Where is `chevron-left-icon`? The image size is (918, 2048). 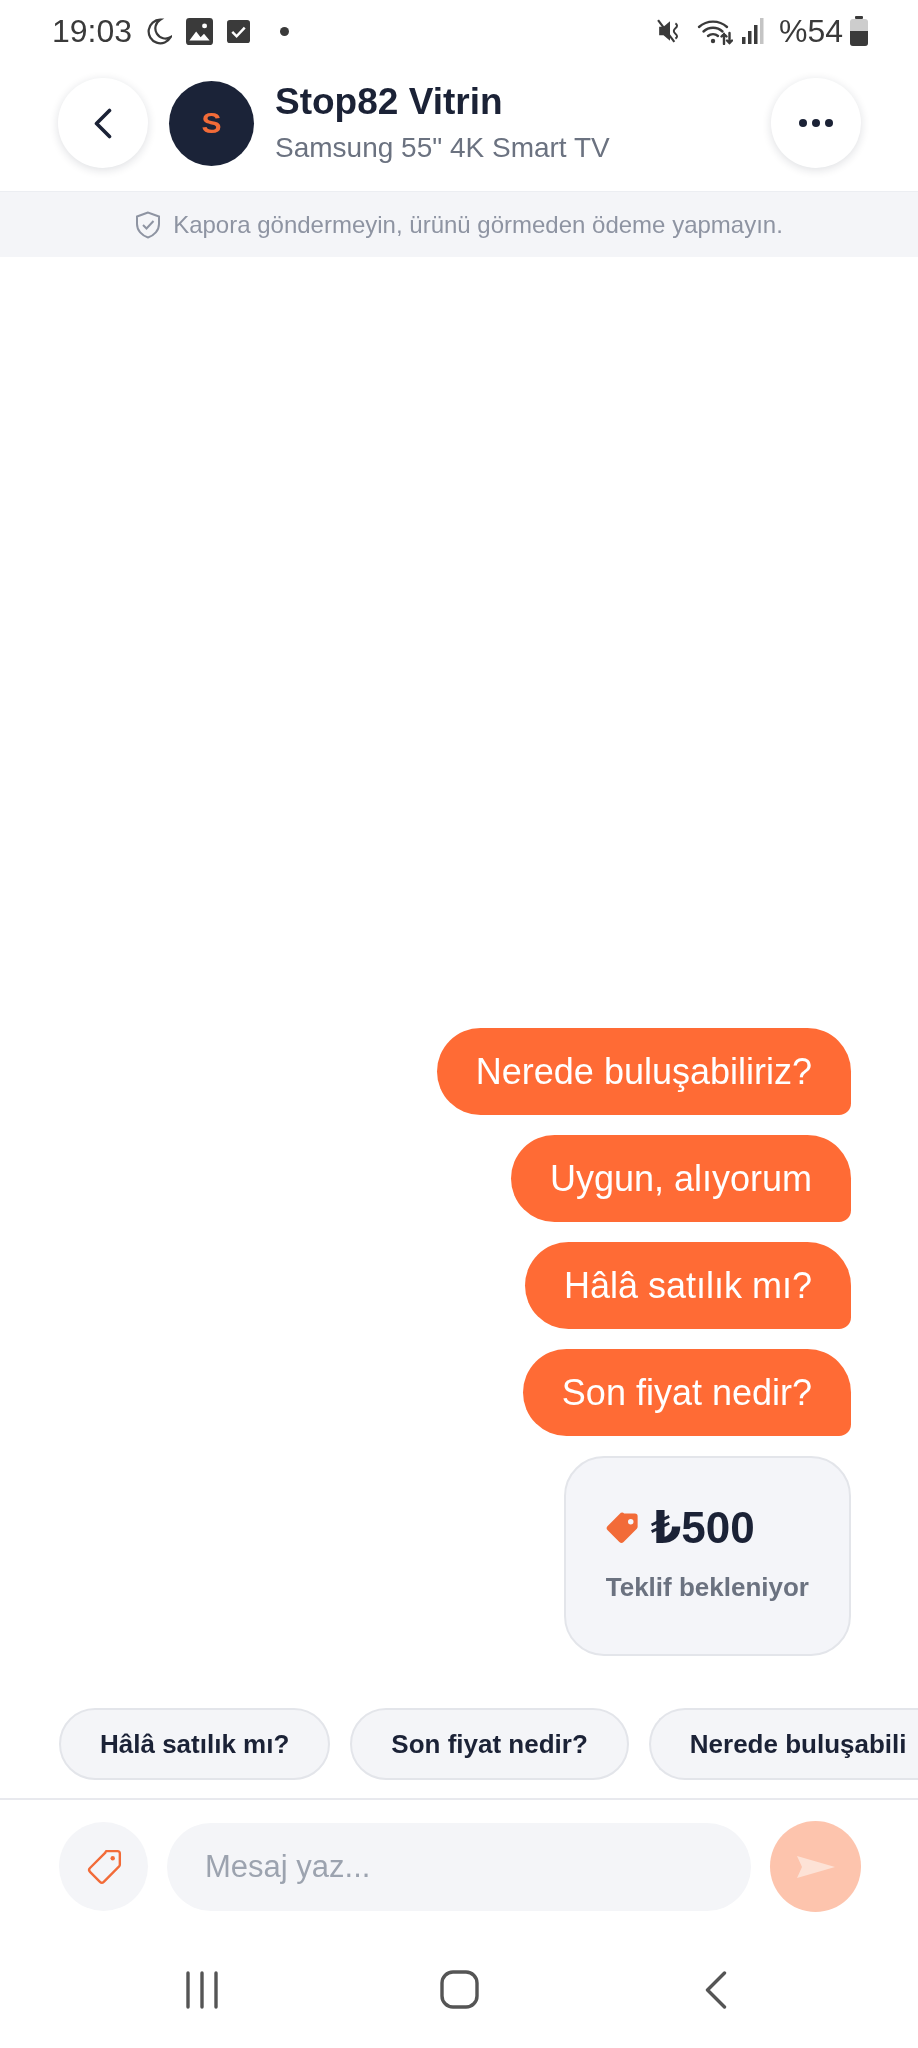
chevron-left-icon is located at coordinates (103, 123).